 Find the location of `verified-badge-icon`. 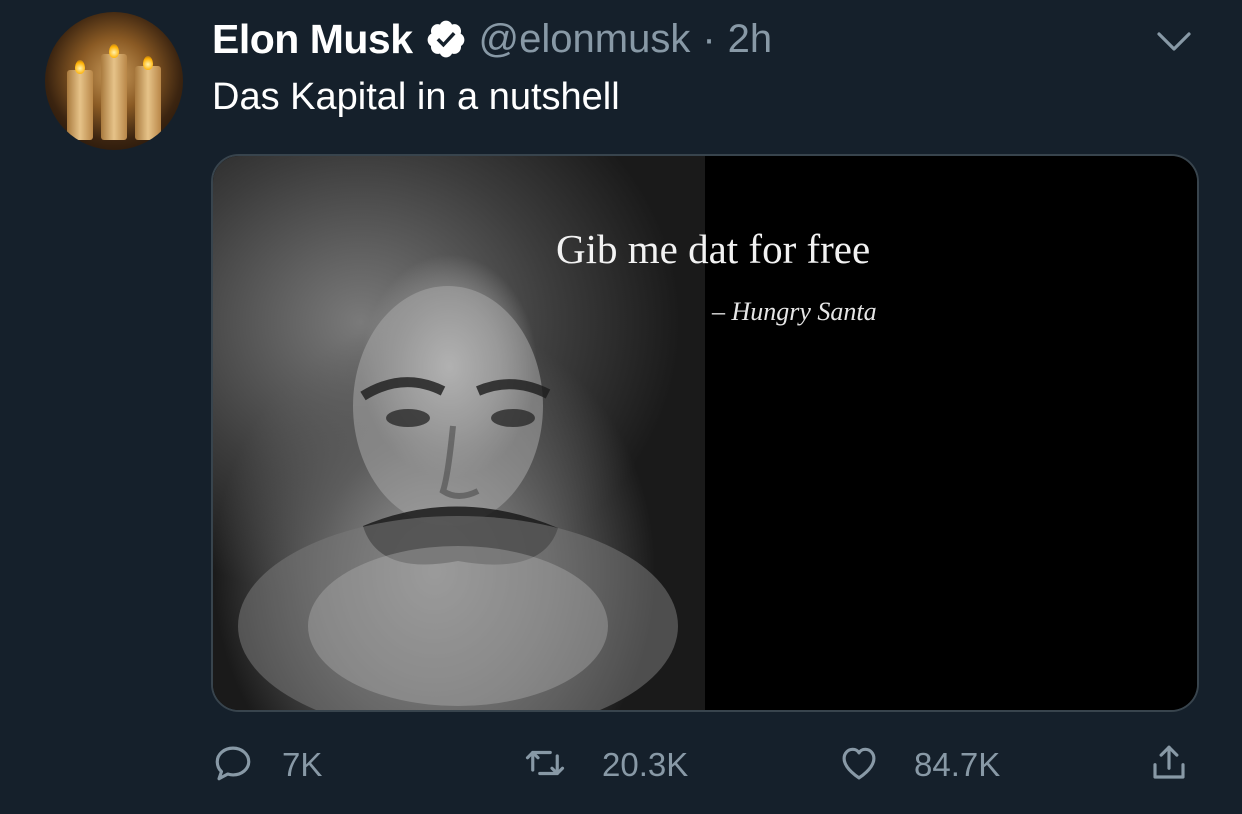

verified-badge-icon is located at coordinates (446, 39).